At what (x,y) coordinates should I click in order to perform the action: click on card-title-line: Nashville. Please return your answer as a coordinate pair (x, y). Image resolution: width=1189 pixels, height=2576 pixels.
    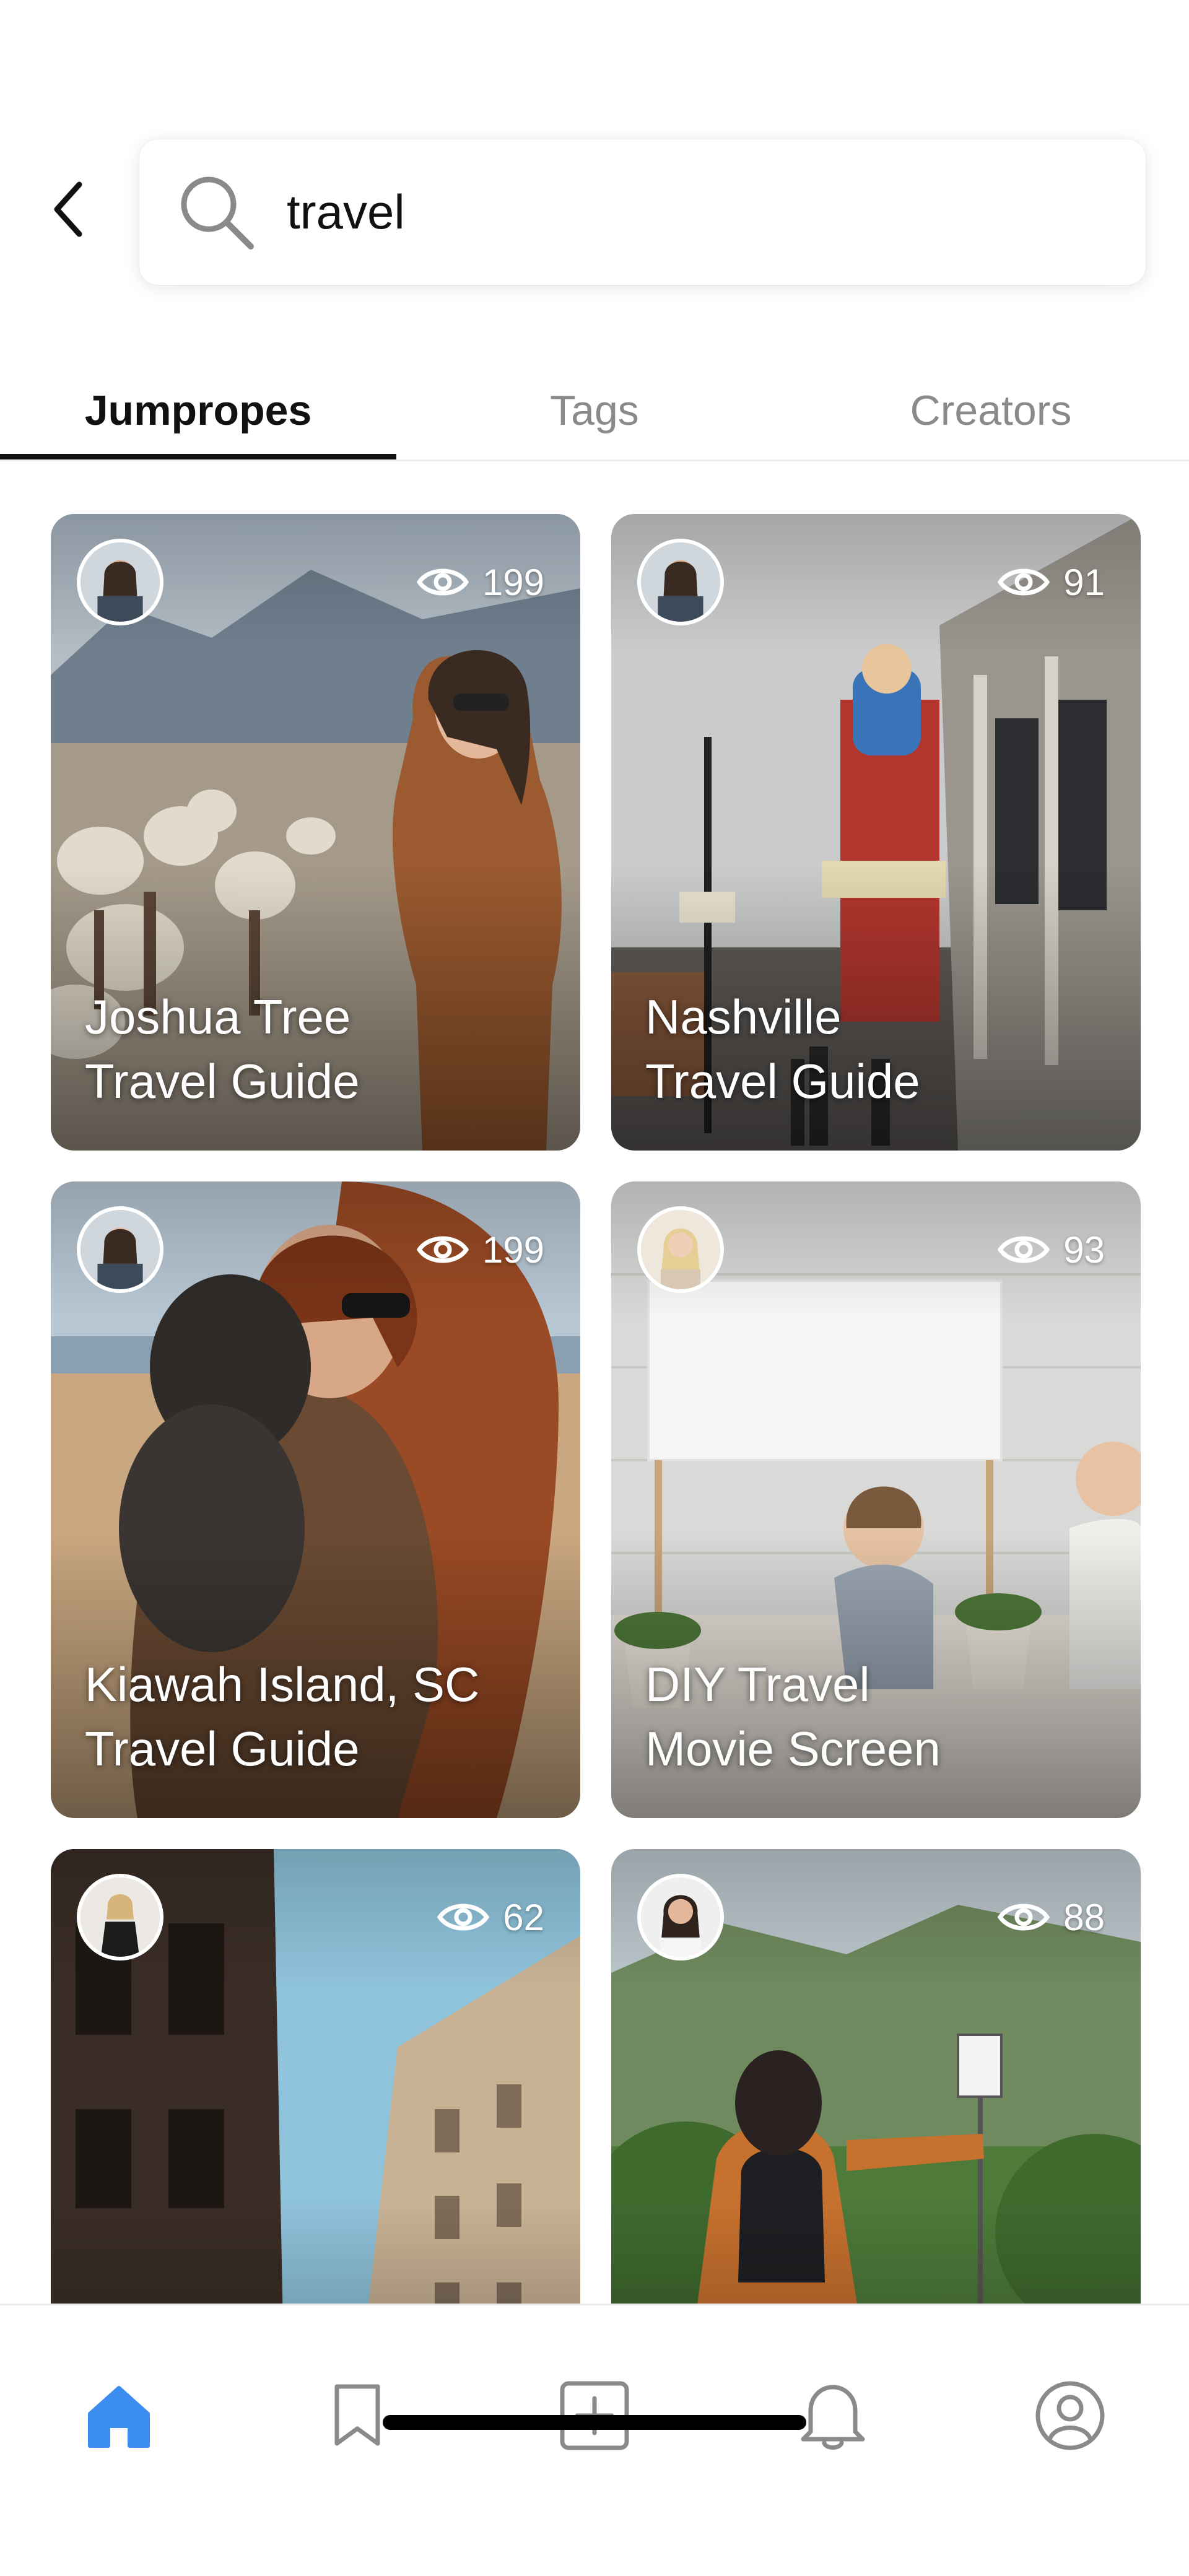
    Looking at the image, I should click on (743, 1017).